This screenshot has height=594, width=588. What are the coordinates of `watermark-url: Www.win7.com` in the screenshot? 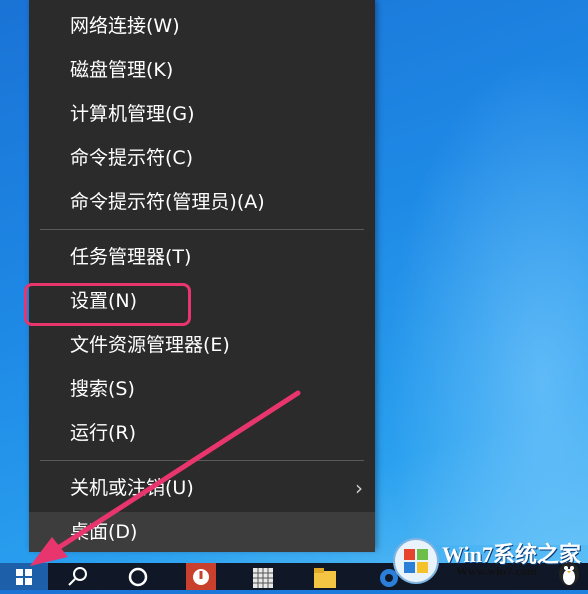 It's located at (496, 571).